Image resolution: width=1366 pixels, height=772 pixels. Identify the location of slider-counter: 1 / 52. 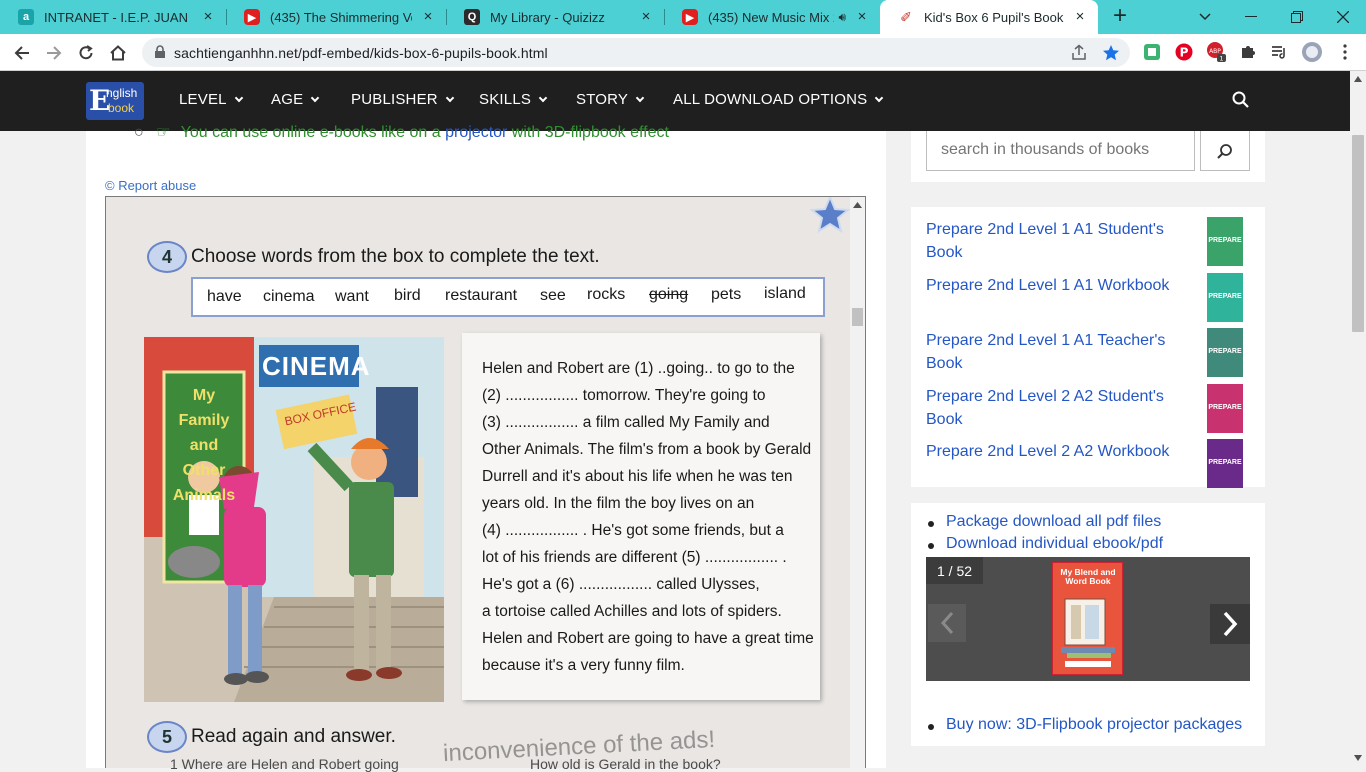
(954, 570).